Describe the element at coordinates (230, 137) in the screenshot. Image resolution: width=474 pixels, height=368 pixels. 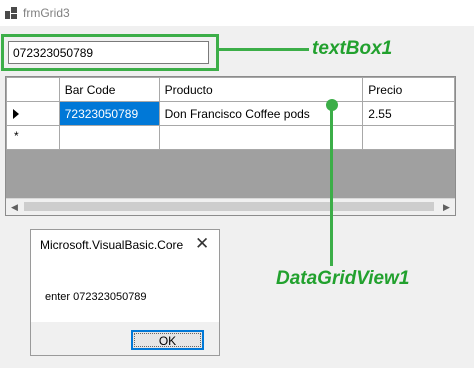
I see `new-row: *` at that location.